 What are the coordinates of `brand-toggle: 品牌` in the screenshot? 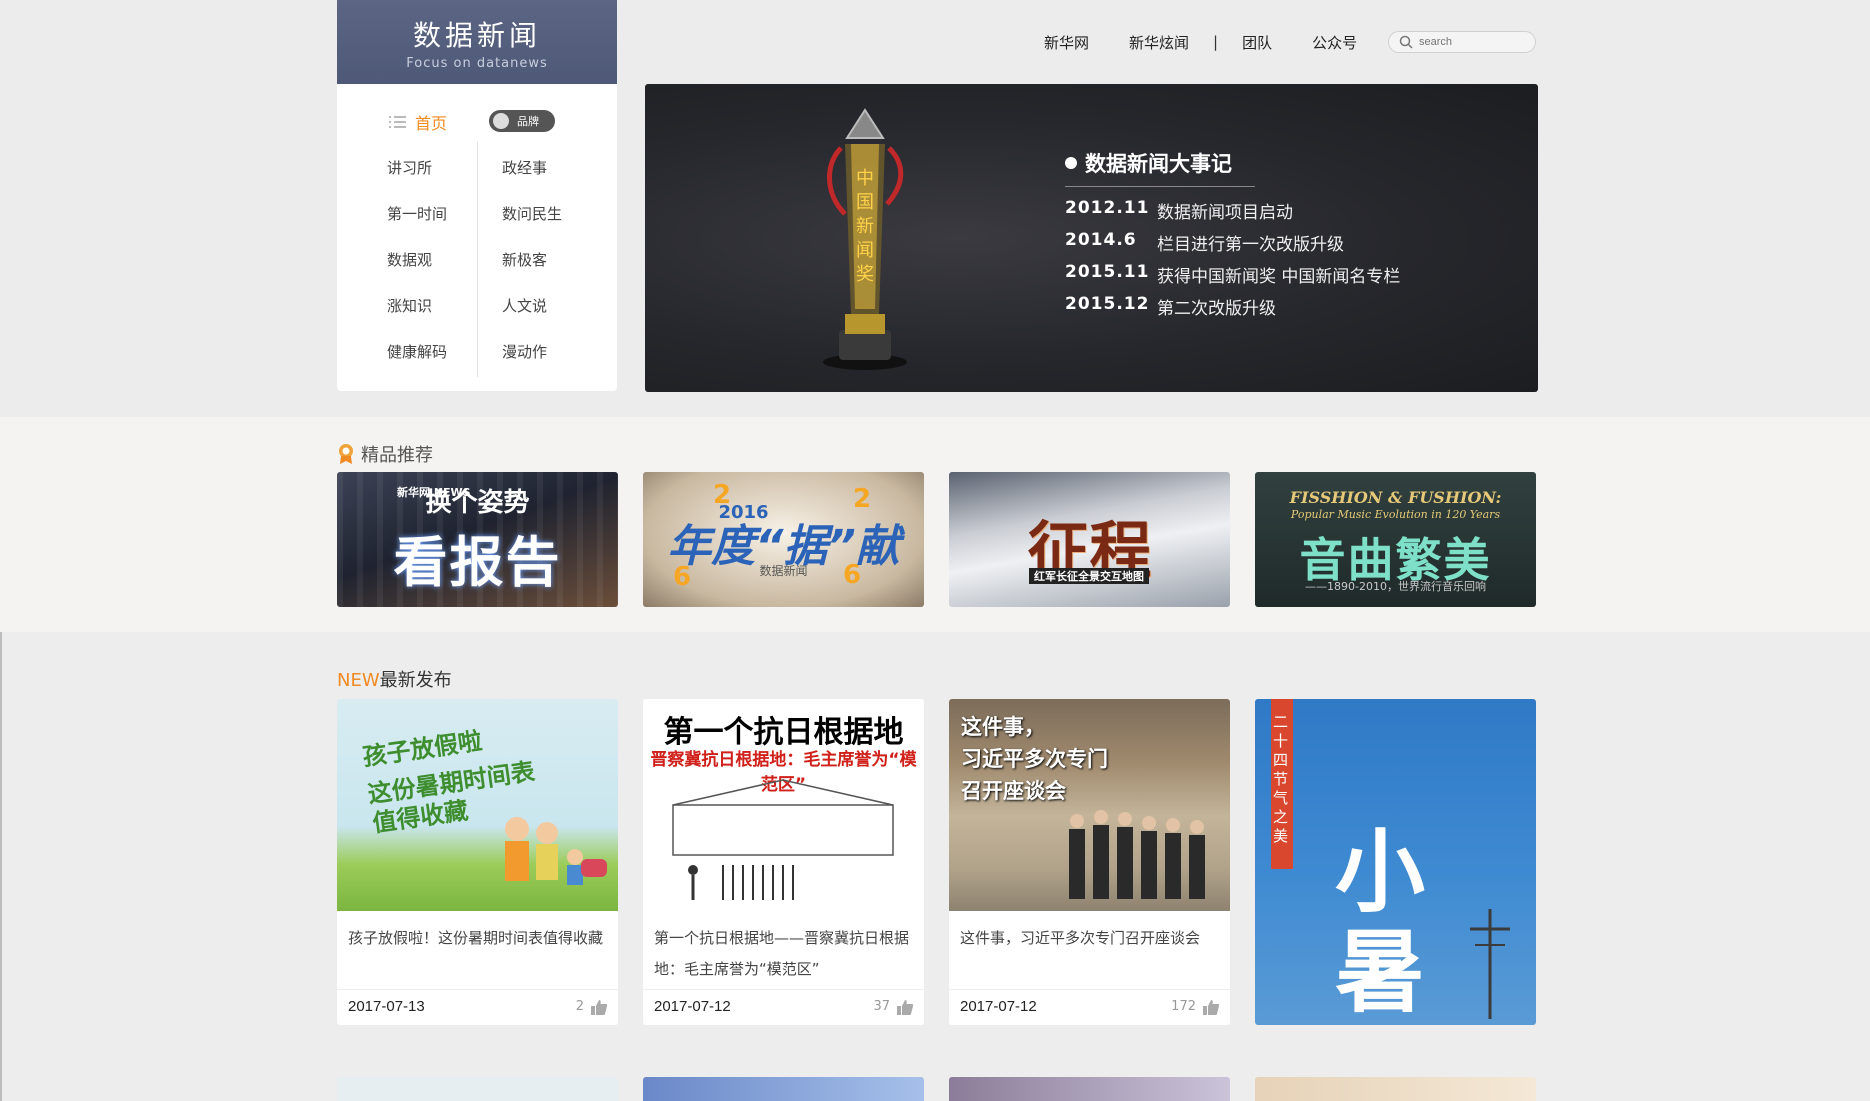 It's located at (522, 121).